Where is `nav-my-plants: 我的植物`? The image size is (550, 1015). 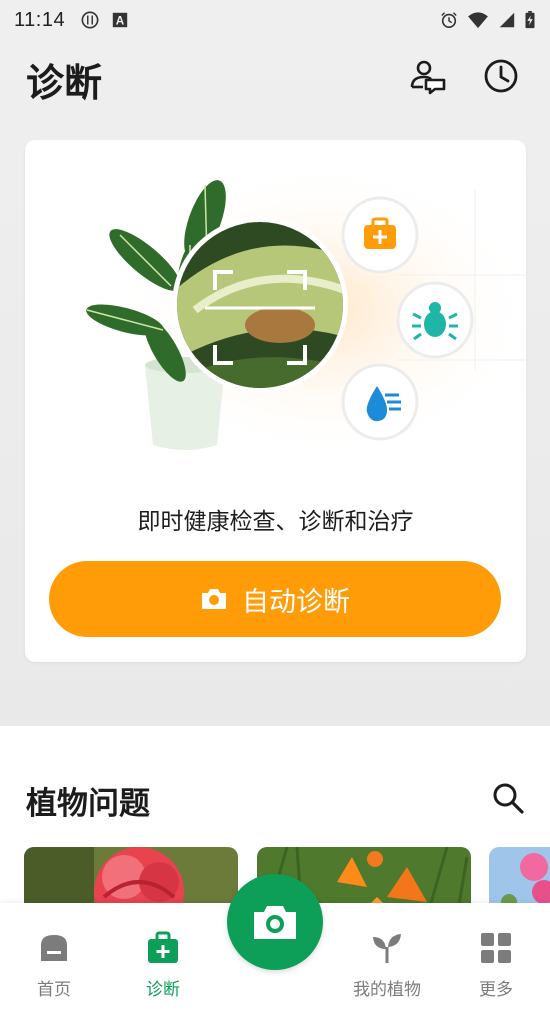
nav-my-plants: 我的植物 is located at coordinates (387, 959).